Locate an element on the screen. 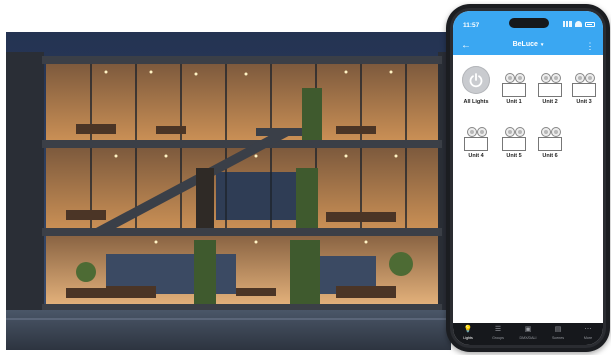 Image resolution: width=611 pixels, height=355 pixels. more-vert-icon: ⋮ is located at coordinates (590, 46).